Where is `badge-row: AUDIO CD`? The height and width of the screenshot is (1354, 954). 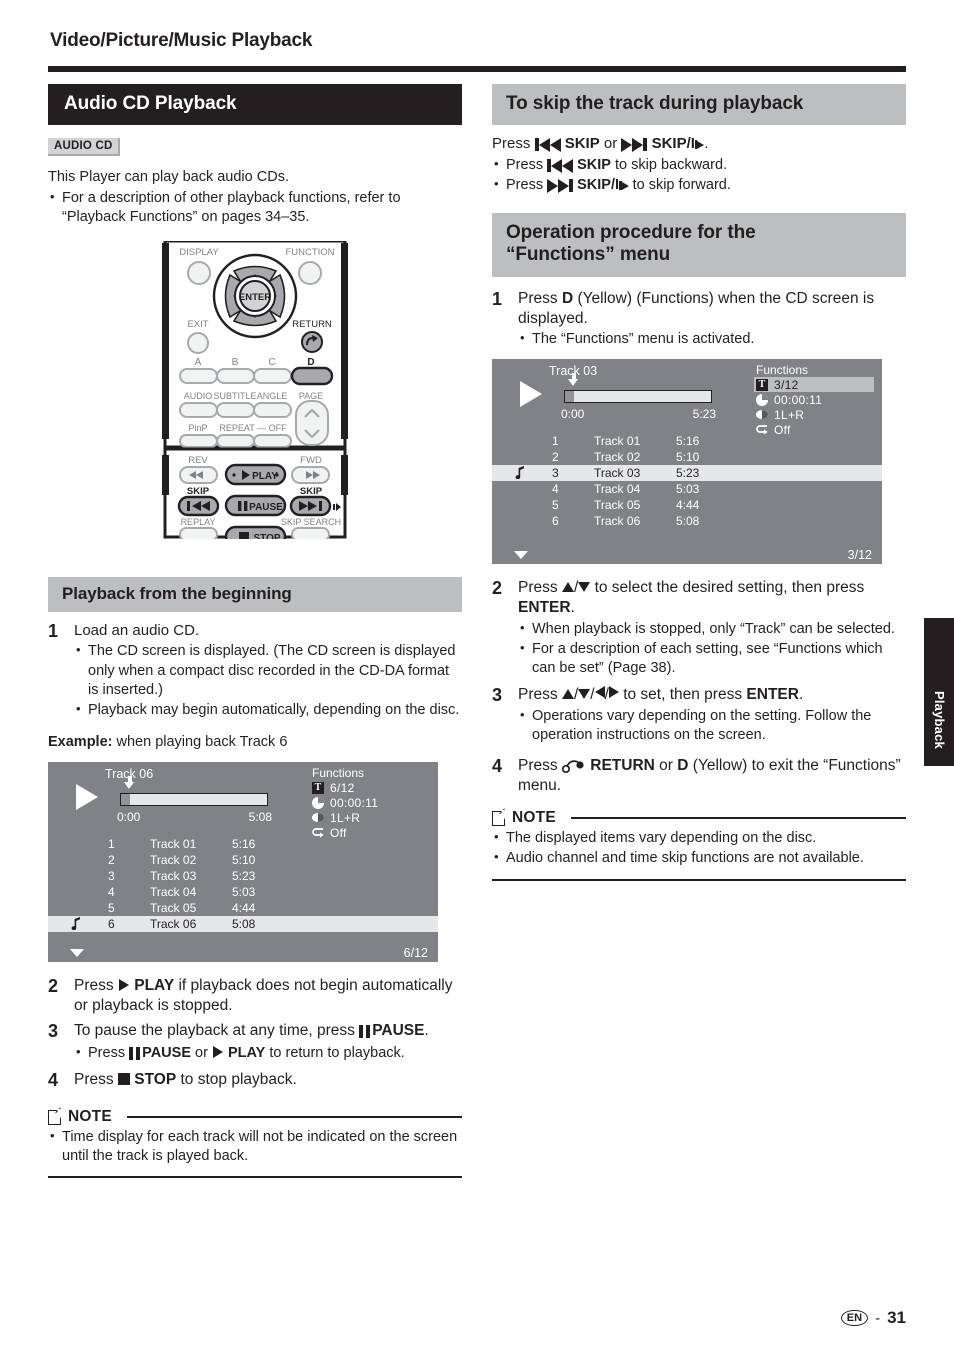
badge-row: AUDIO CD is located at coordinates (255, 146).